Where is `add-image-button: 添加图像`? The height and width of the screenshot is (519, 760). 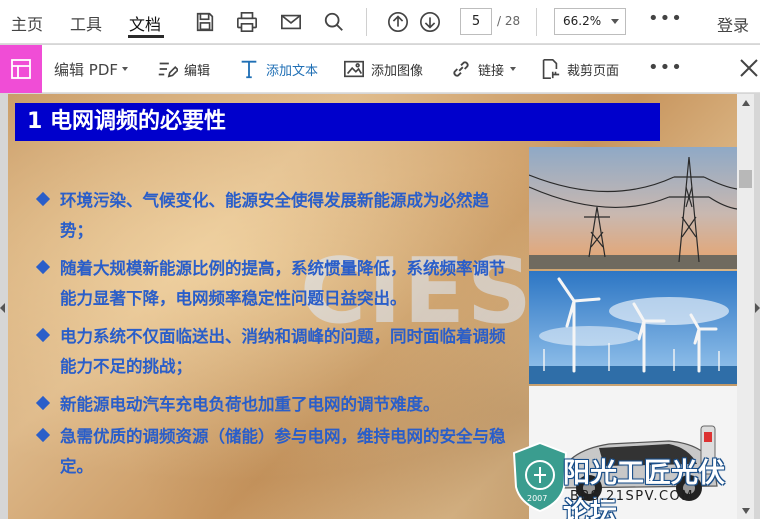
add-image-button: 添加图像 is located at coordinates (383, 69).